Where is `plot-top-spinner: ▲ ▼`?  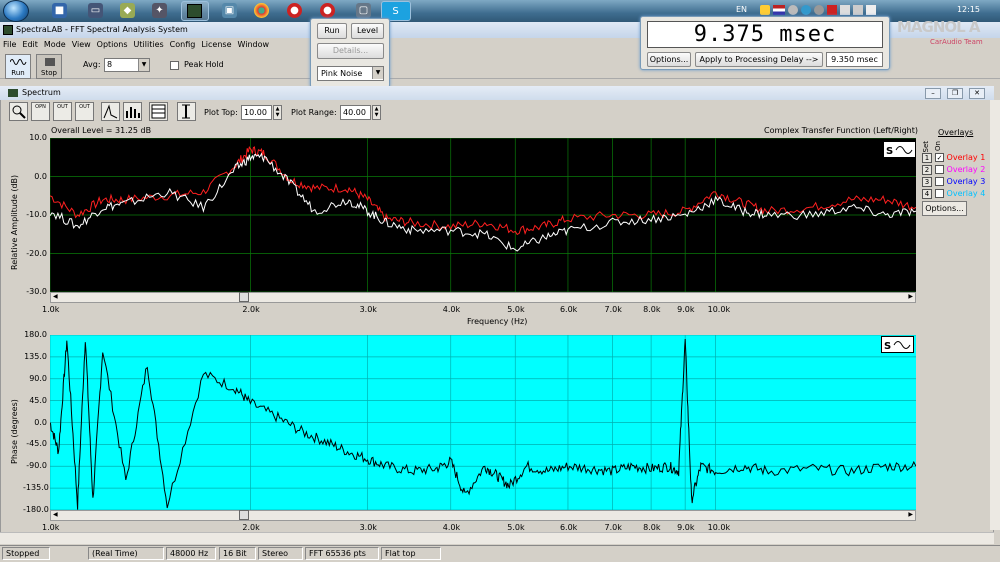 plot-top-spinner: ▲ ▼ is located at coordinates (277, 112).